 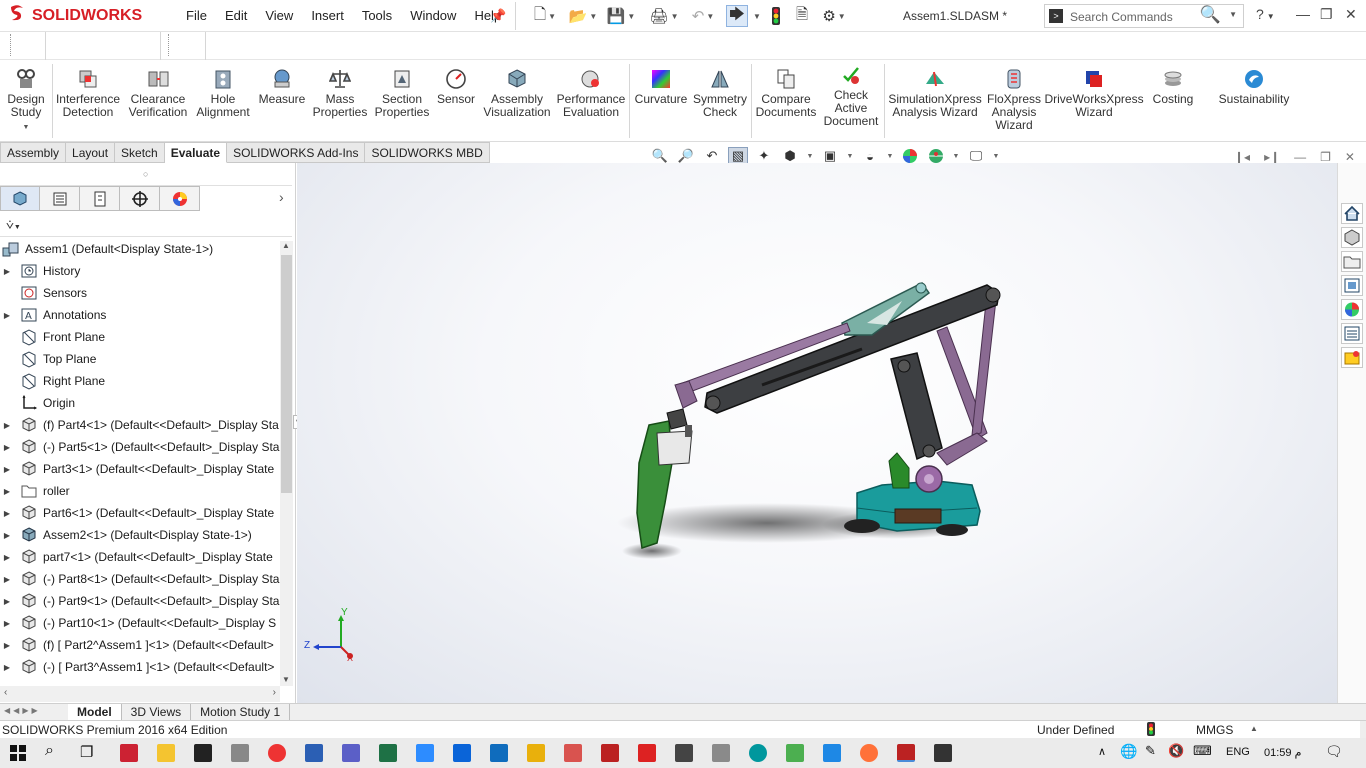 I want to click on options-gear-icon: ⚙ ▼, so click(x=834, y=16).